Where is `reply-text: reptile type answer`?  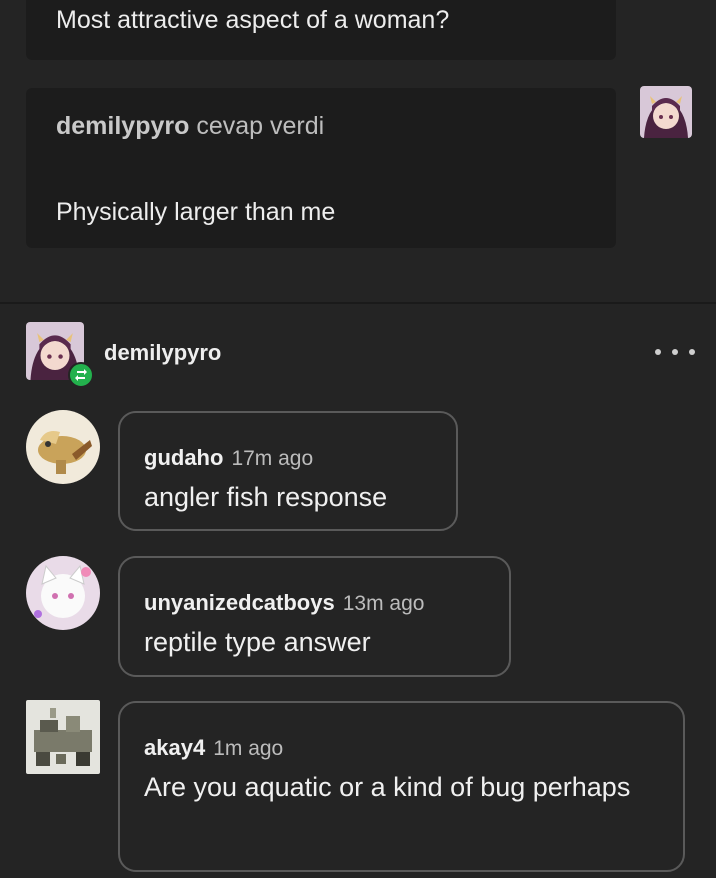 reply-text: reptile type answer is located at coordinates (257, 642).